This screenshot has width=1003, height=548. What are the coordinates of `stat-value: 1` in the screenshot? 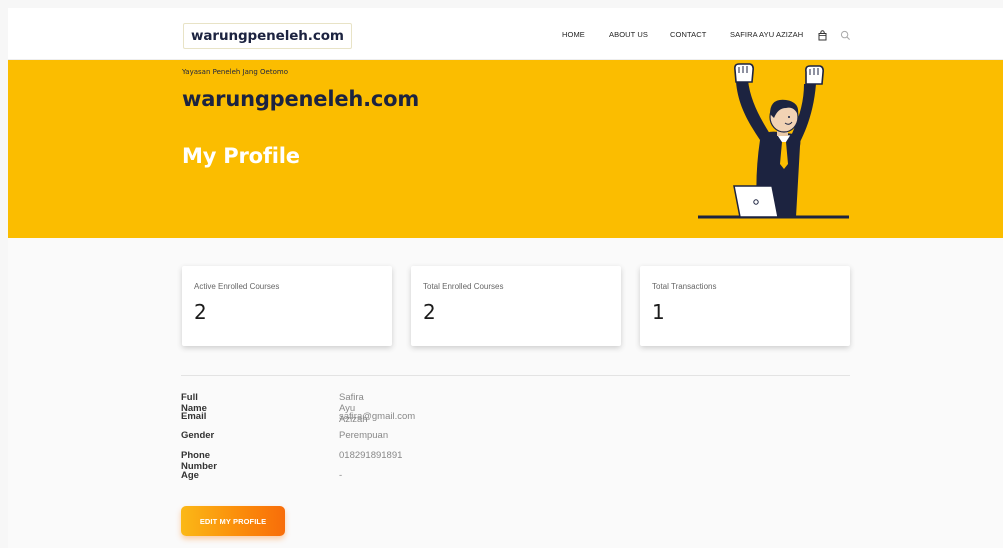 It's located at (658, 312).